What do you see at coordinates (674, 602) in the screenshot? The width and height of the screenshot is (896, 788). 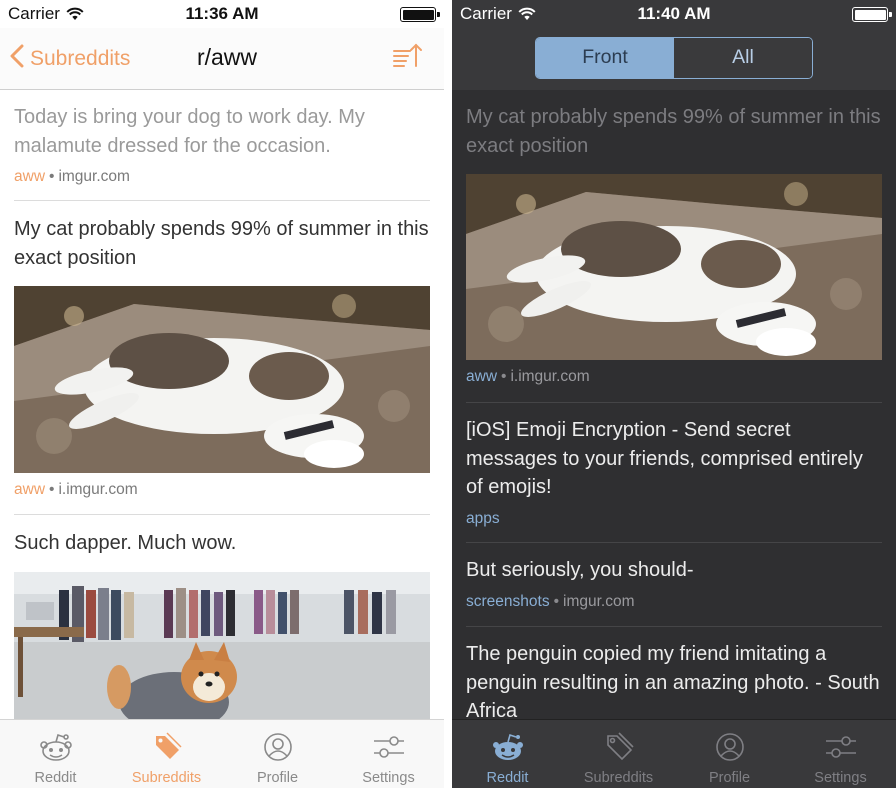 I see `post-meta: screenshots • imgur.com` at bounding box center [674, 602].